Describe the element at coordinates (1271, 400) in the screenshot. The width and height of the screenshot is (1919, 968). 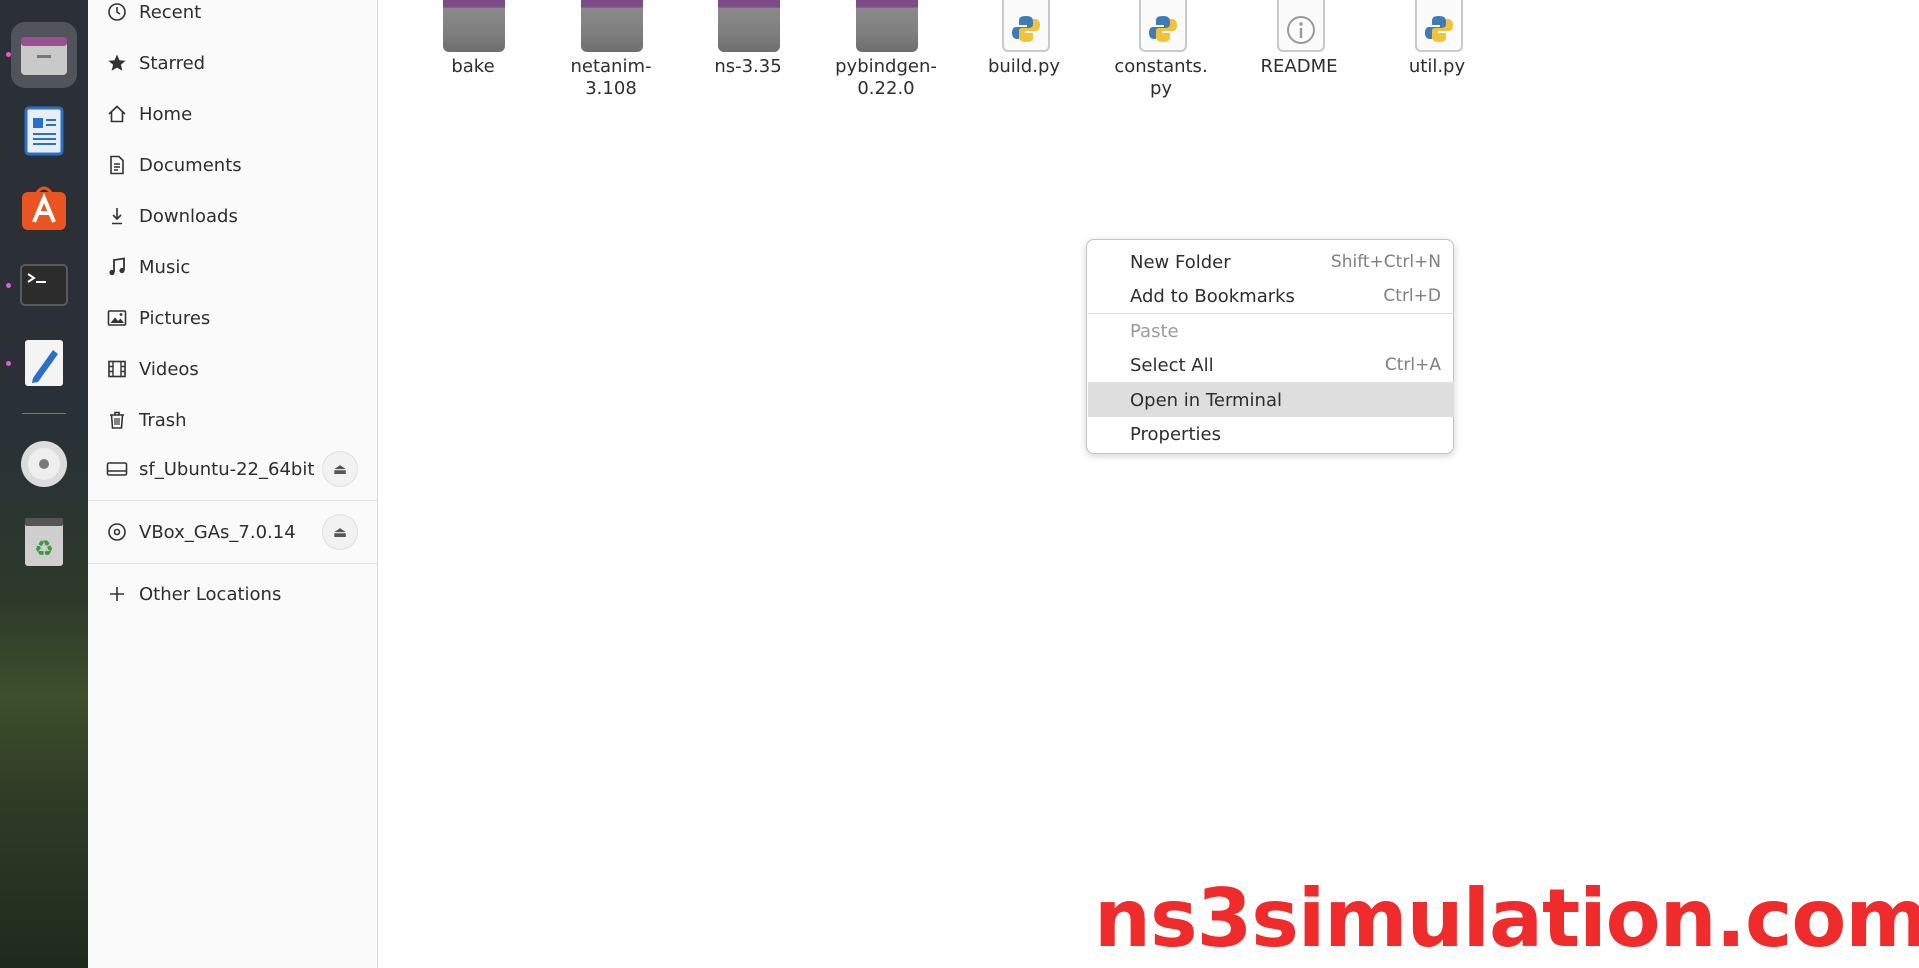
I see `menu-item-open-in-terminal: Open in Terminal` at that location.